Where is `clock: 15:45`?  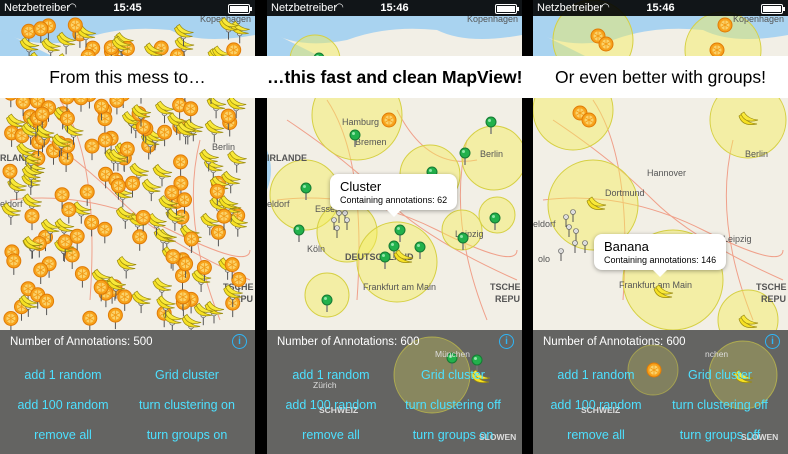
clock: 15:45 is located at coordinates (127, 8).